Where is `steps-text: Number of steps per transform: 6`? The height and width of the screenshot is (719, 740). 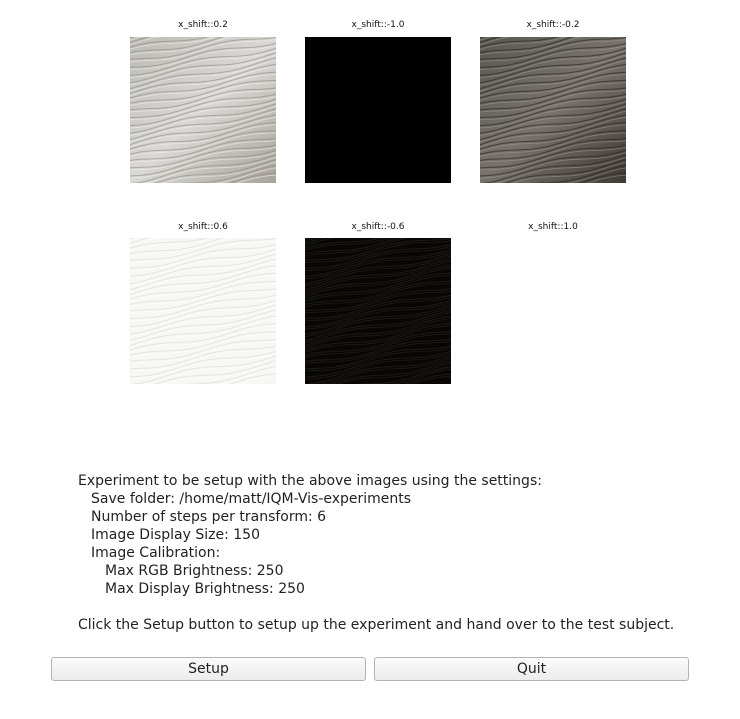
steps-text: Number of steps per transform: 6 is located at coordinates (209, 517).